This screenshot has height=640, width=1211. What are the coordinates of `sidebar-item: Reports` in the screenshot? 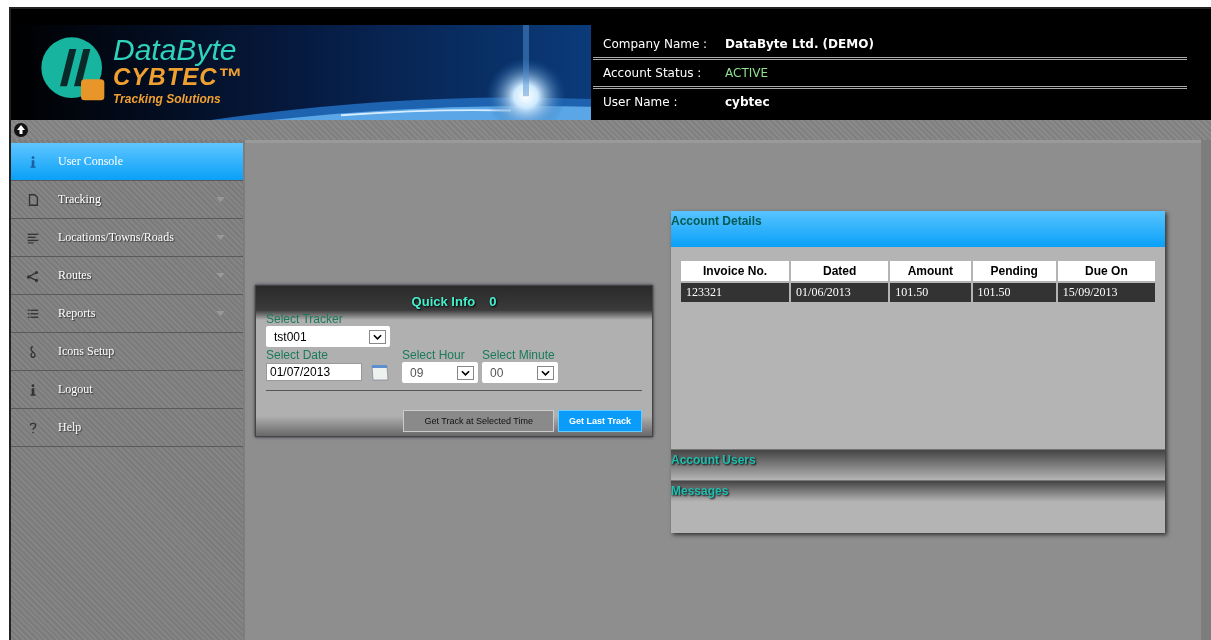 It's located at (127, 314).